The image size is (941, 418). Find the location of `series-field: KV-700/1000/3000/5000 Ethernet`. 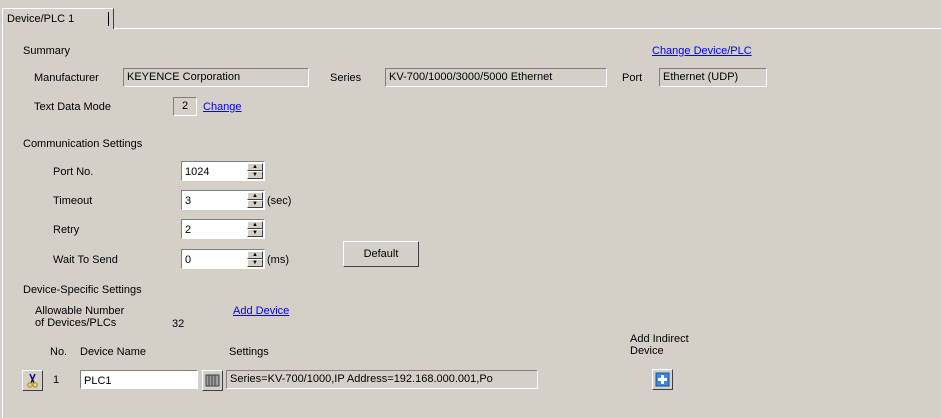

series-field: KV-700/1000/3000/5000 Ethernet is located at coordinates (496, 77).